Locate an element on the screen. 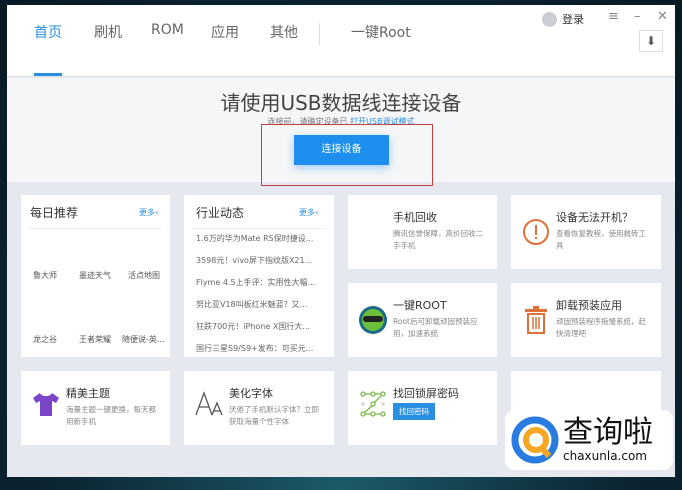 Image resolution: width=682 pixels, height=490 pixels. card-title: 美化字体 is located at coordinates (251, 393).